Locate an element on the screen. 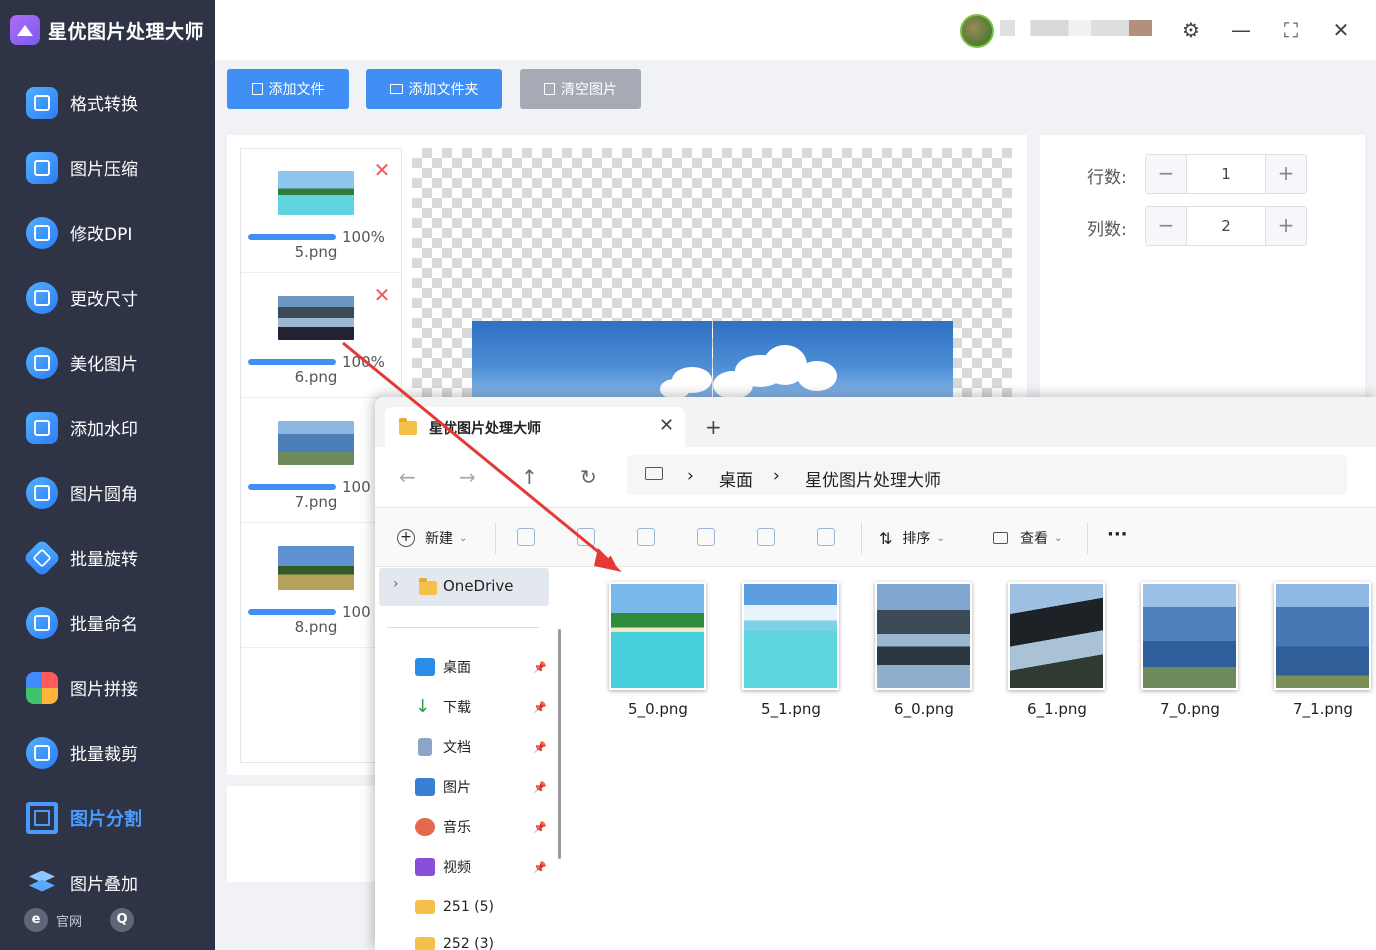 This screenshot has height=950, width=1376. sort-label: 排序 is located at coordinates (916, 539).